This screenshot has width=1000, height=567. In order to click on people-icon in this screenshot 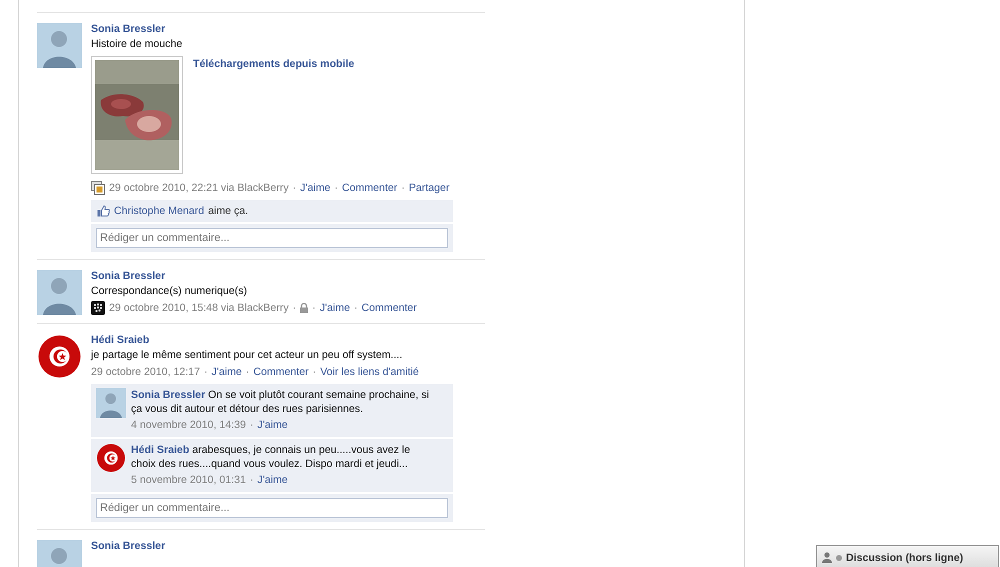, I will do `click(827, 557)`.